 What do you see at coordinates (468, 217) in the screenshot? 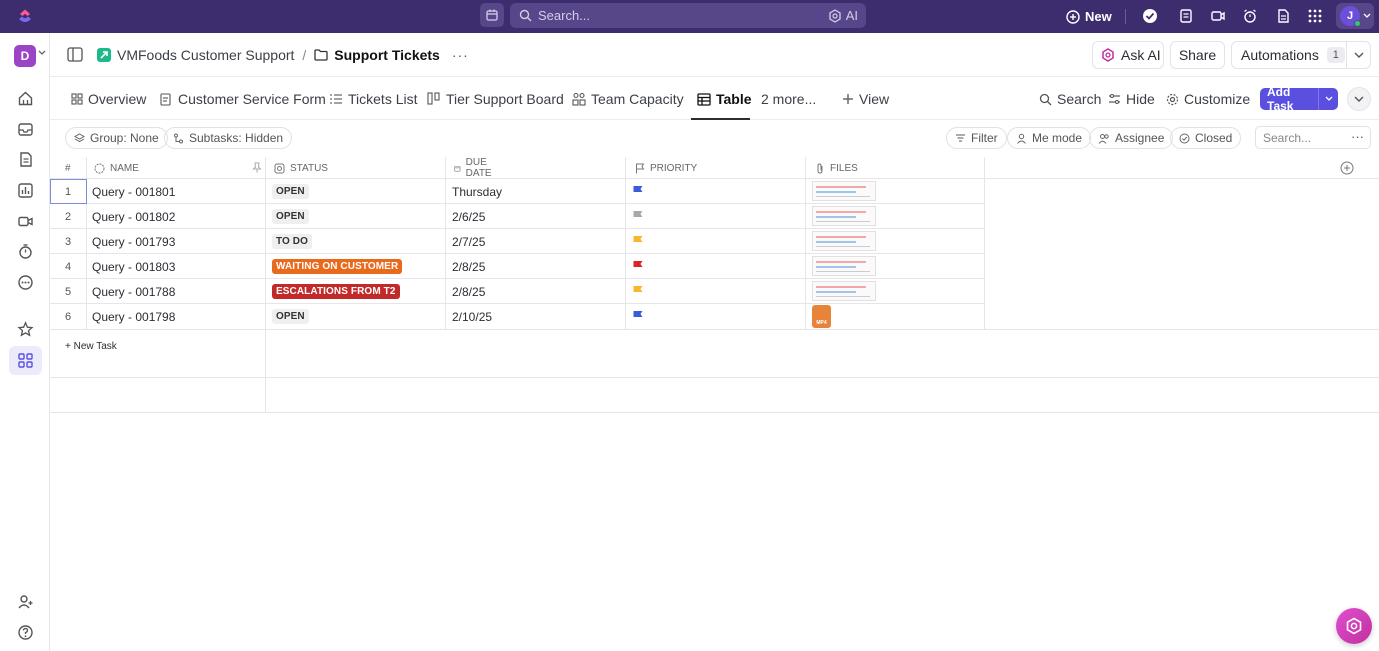
I see `due-date: 2/6/25` at bounding box center [468, 217].